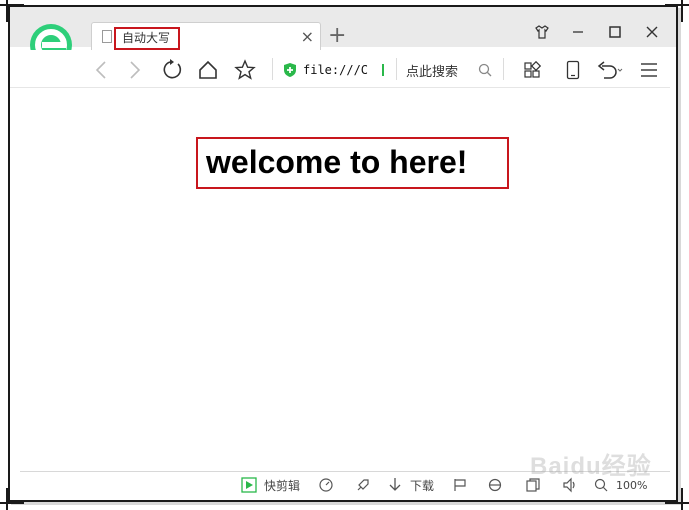 This screenshot has height=510, width=689. I want to click on minimize-icon, so click(578, 32).